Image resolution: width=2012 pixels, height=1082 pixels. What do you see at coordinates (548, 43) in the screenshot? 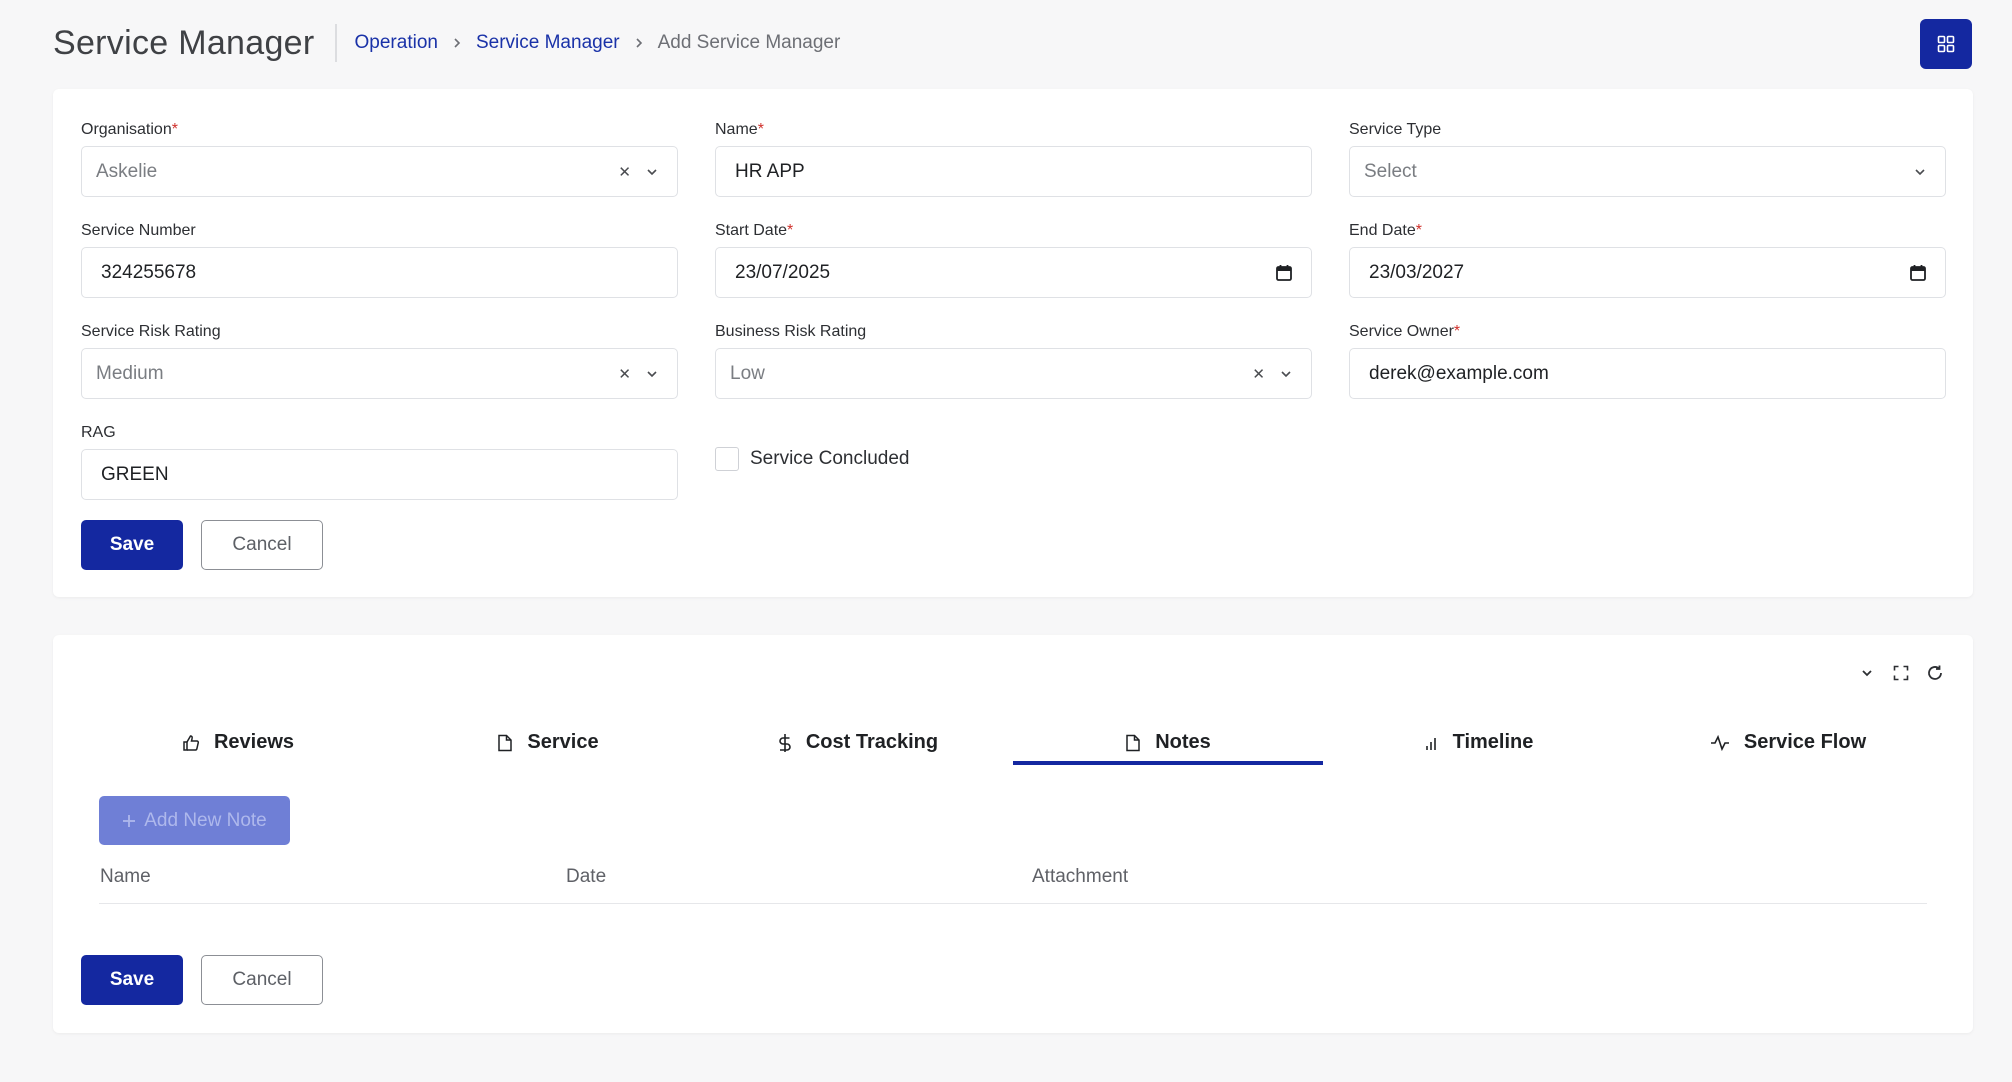
I see `breadcrumb-service-manager: Service Manager` at bounding box center [548, 43].